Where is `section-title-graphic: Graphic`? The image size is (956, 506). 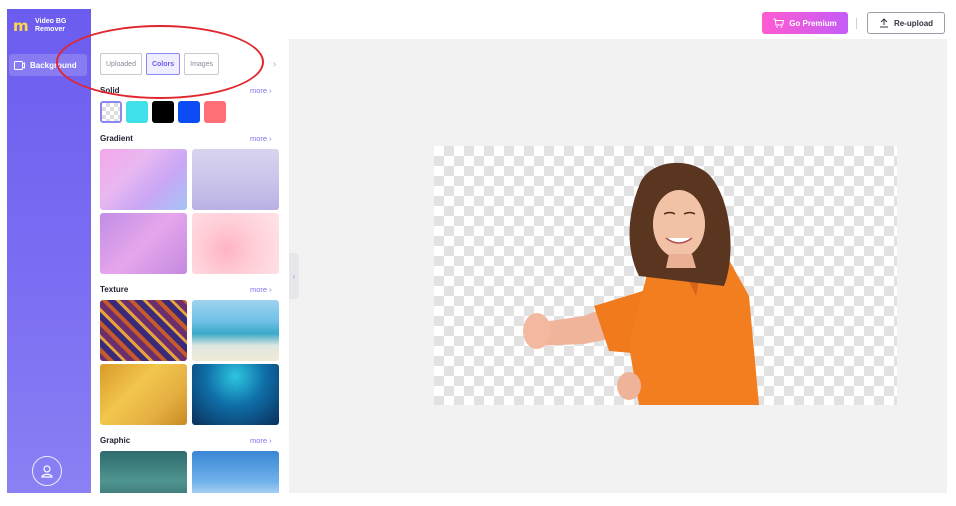
section-title-graphic: Graphic is located at coordinates (115, 440).